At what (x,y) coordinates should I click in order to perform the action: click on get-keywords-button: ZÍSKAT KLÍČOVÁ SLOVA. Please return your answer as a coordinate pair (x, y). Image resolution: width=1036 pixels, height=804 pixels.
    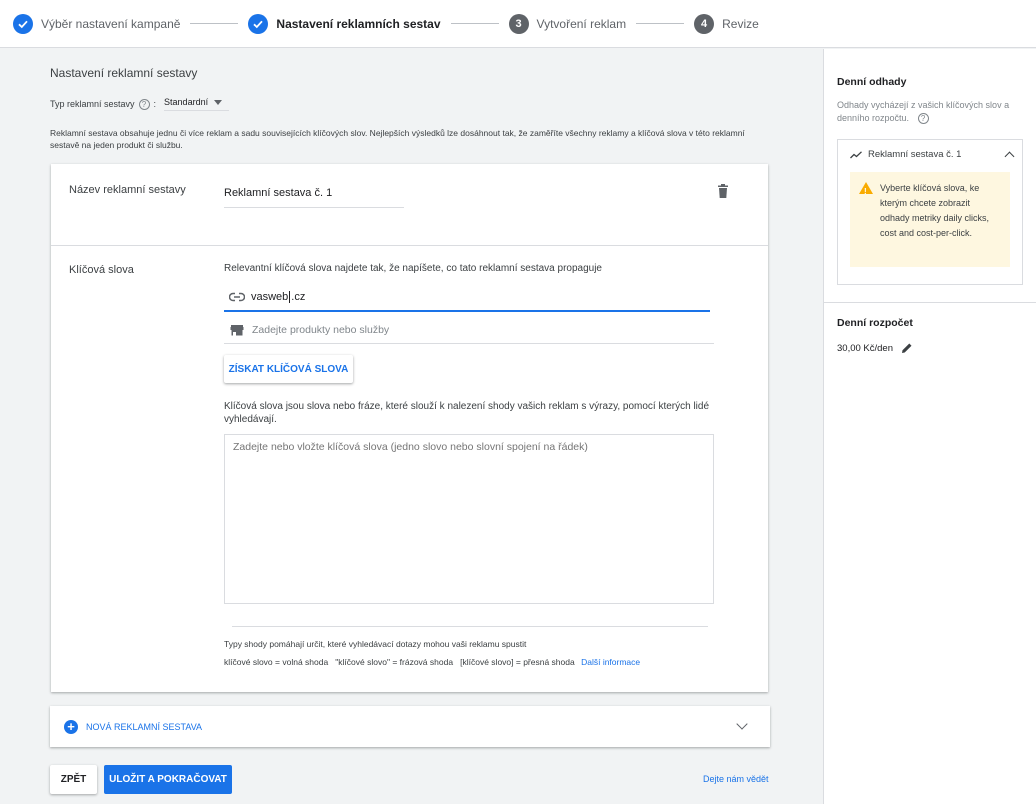
    Looking at the image, I should click on (288, 369).